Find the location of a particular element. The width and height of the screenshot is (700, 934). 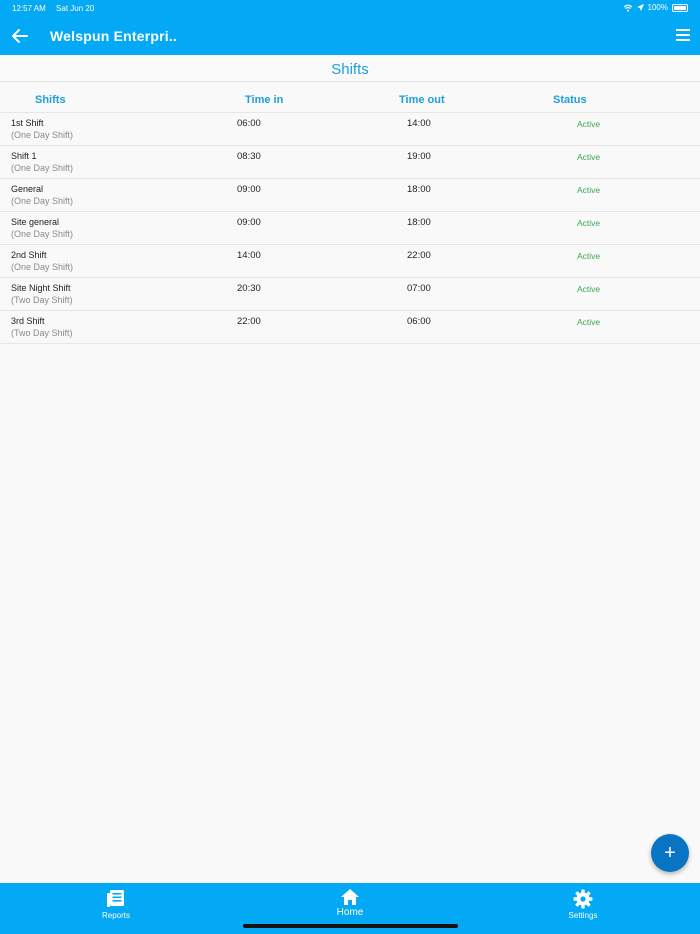

shift-time-in: 20:30 is located at coordinates (249, 288).